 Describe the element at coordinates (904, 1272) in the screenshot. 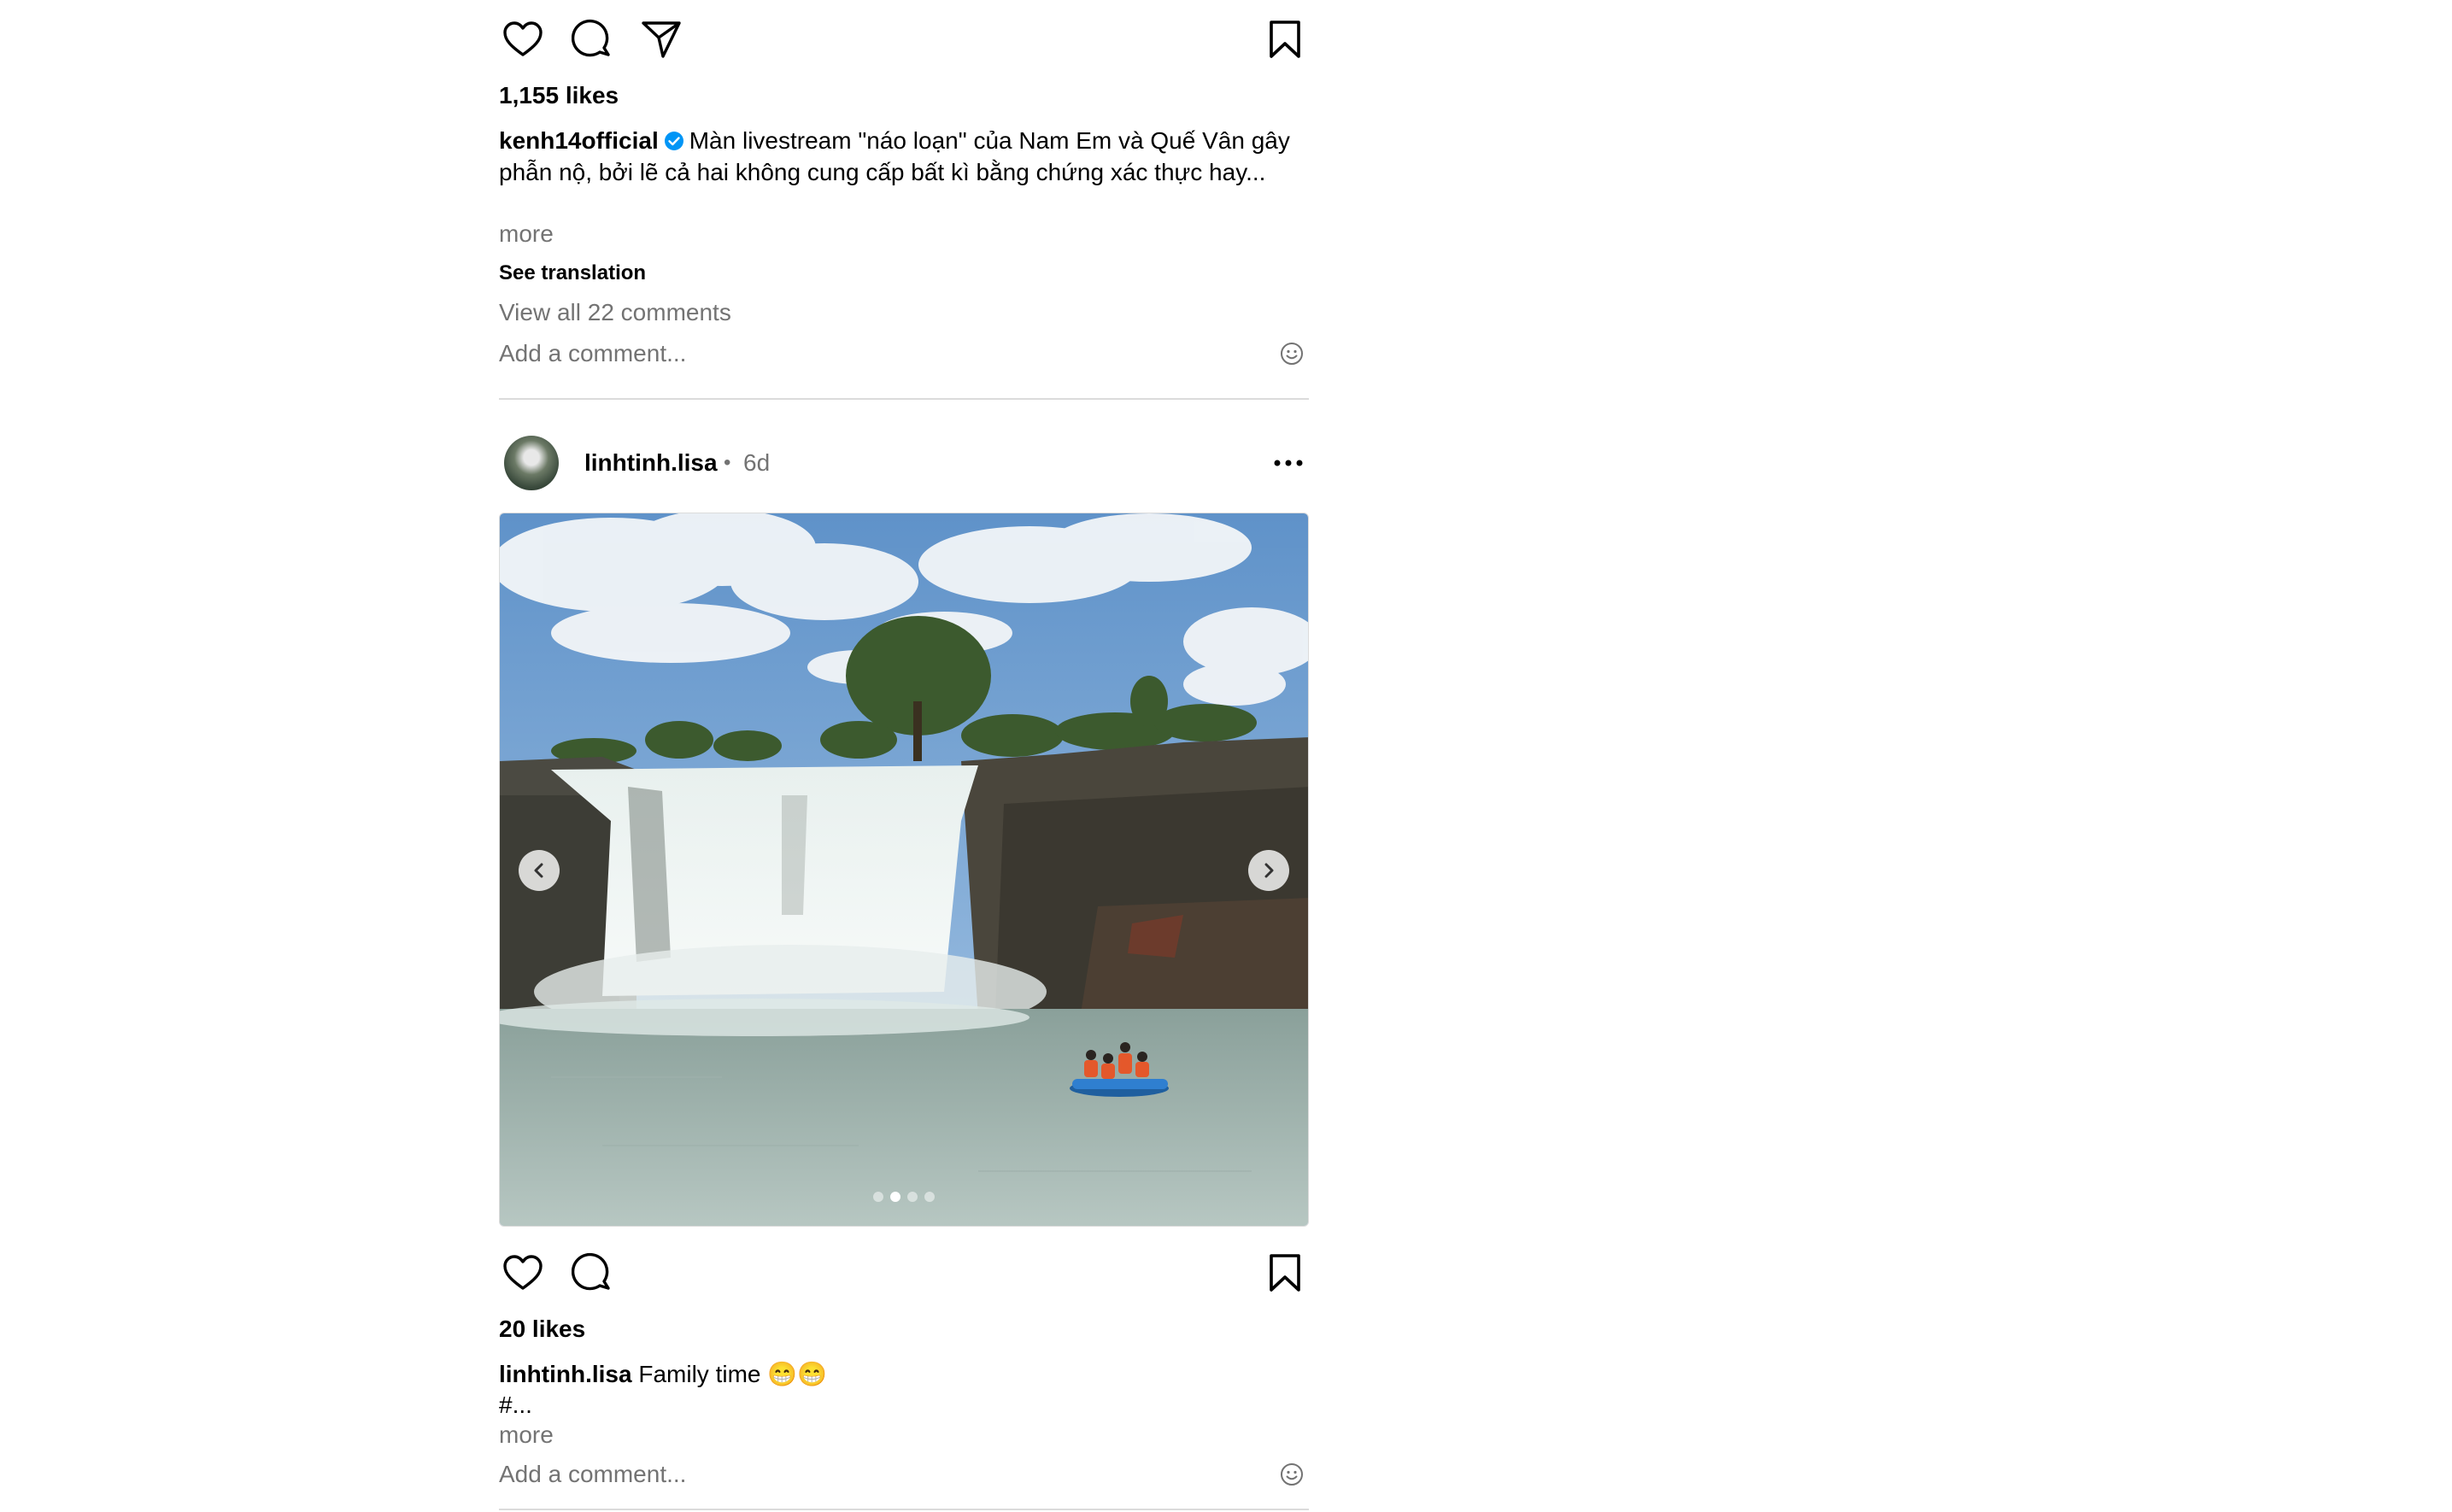

I see `post2-action-row` at that location.